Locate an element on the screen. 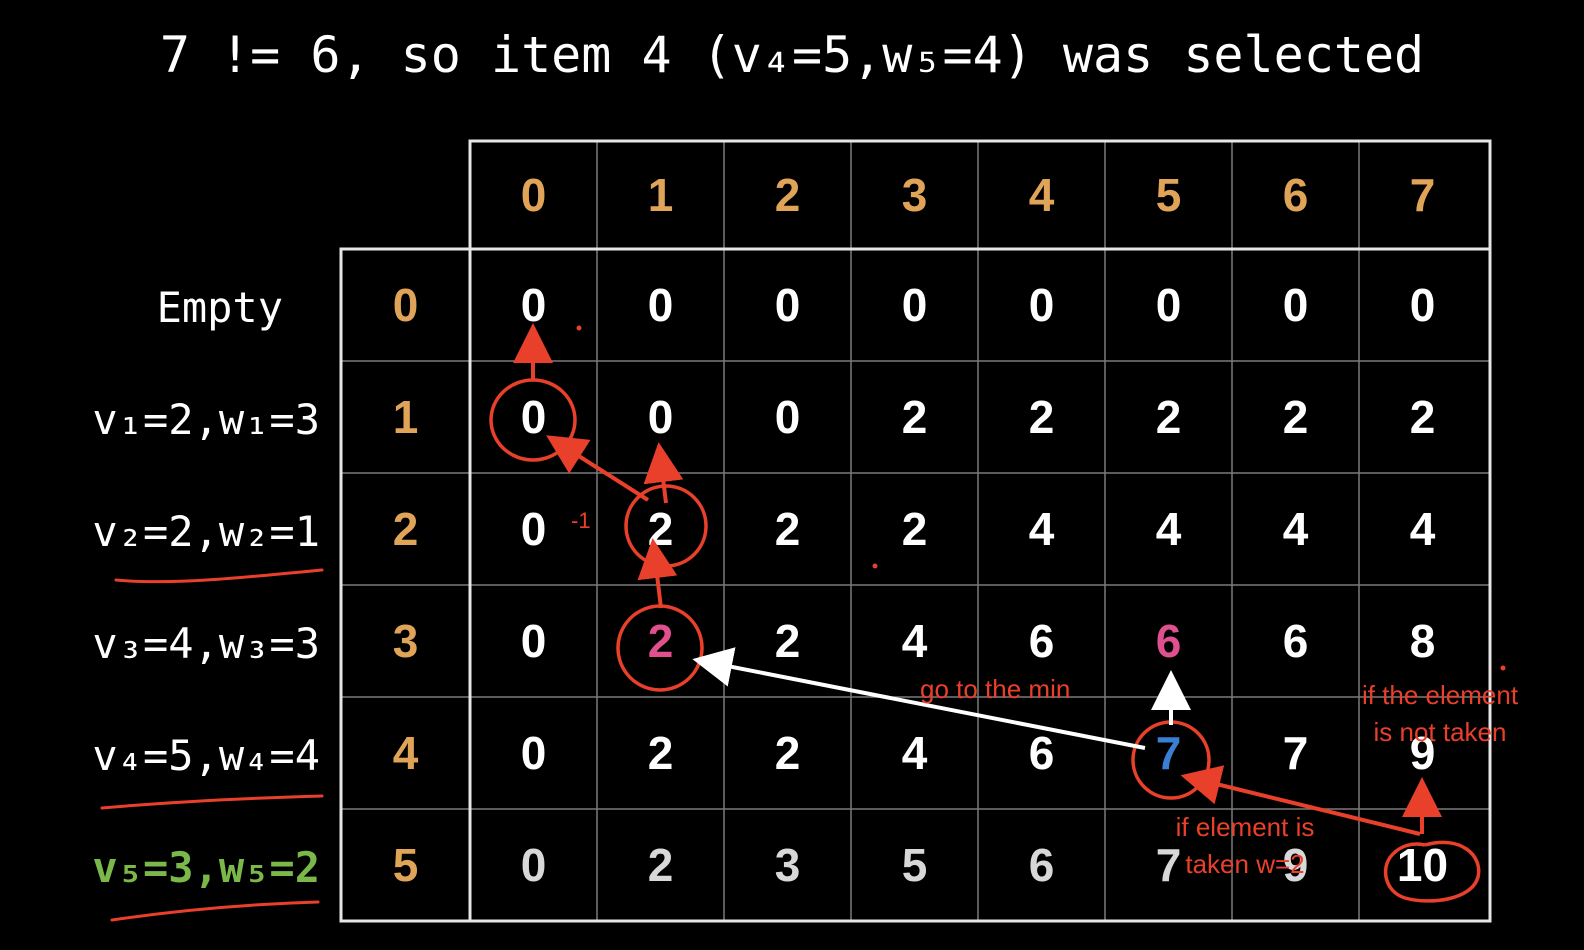 This screenshot has height=950, width=1584. note-not-taken-line1: if the element is located at coordinates (1440, 695).